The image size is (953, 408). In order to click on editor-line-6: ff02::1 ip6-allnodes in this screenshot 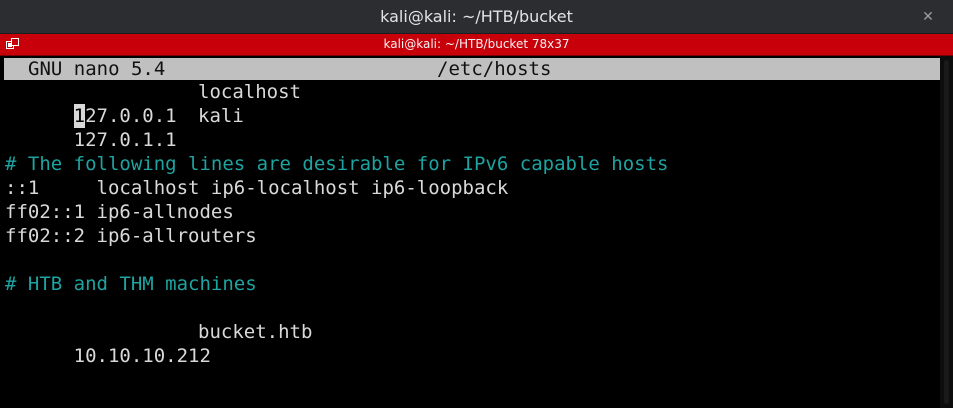, I will do `click(119, 212)`.